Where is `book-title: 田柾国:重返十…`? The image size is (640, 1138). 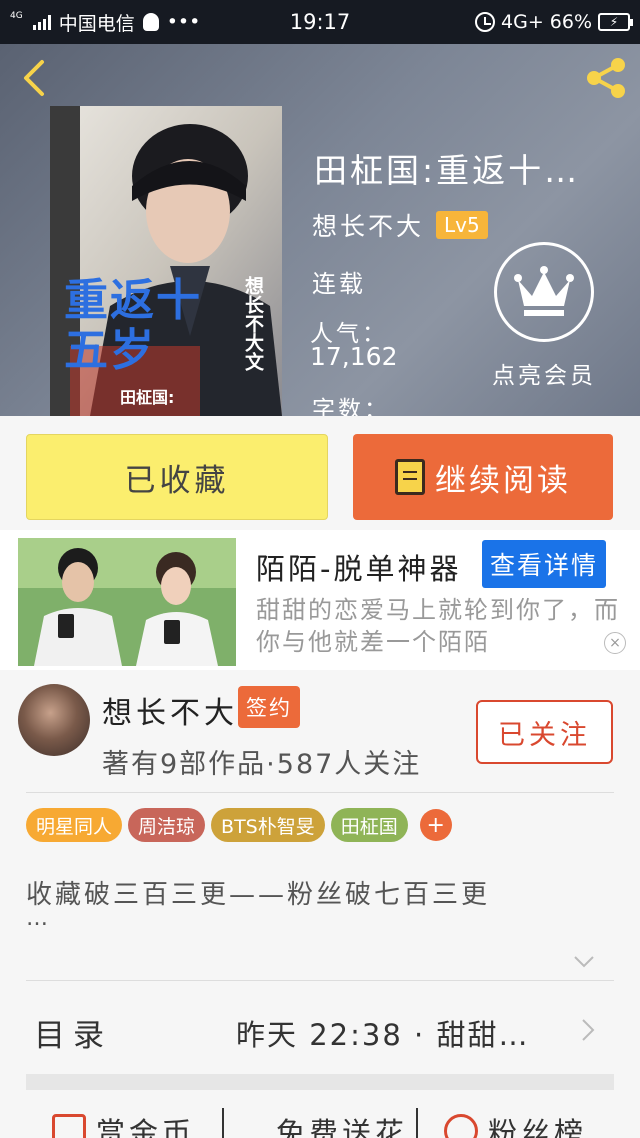
book-title: 田柾国:重返十… is located at coordinates (447, 170).